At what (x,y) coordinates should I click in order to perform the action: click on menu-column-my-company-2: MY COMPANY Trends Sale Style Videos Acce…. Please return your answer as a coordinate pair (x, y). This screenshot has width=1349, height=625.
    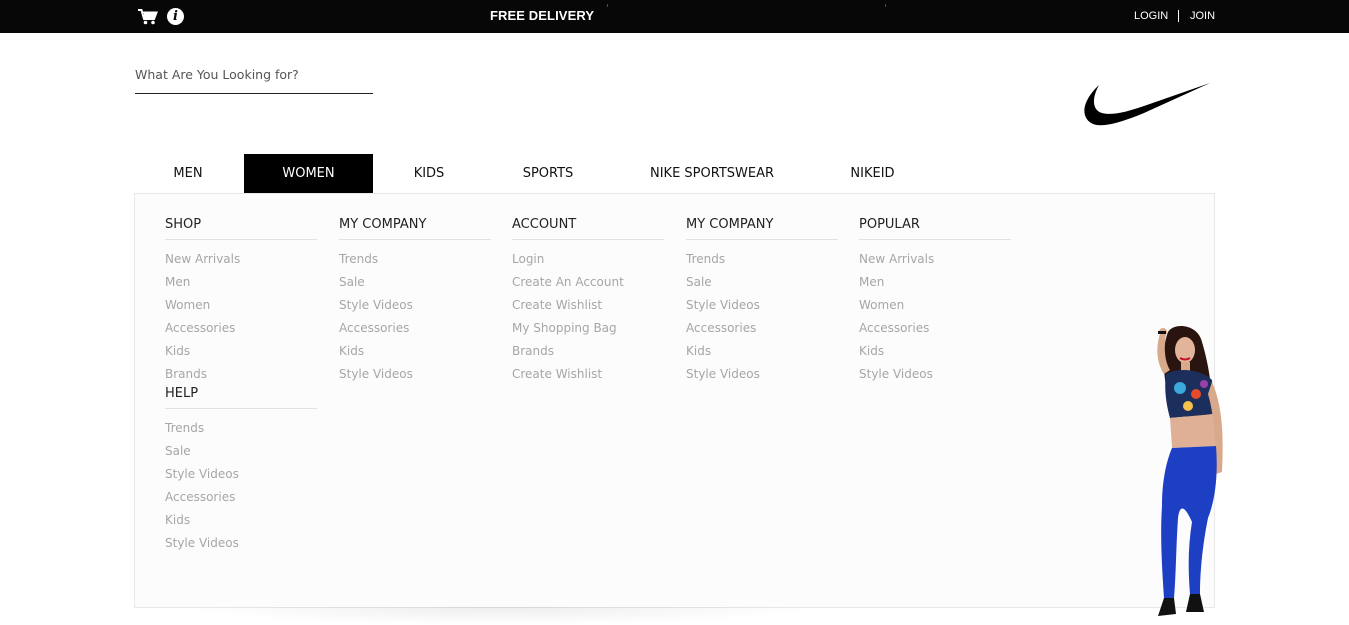
    Looking at the image, I should click on (762, 301).